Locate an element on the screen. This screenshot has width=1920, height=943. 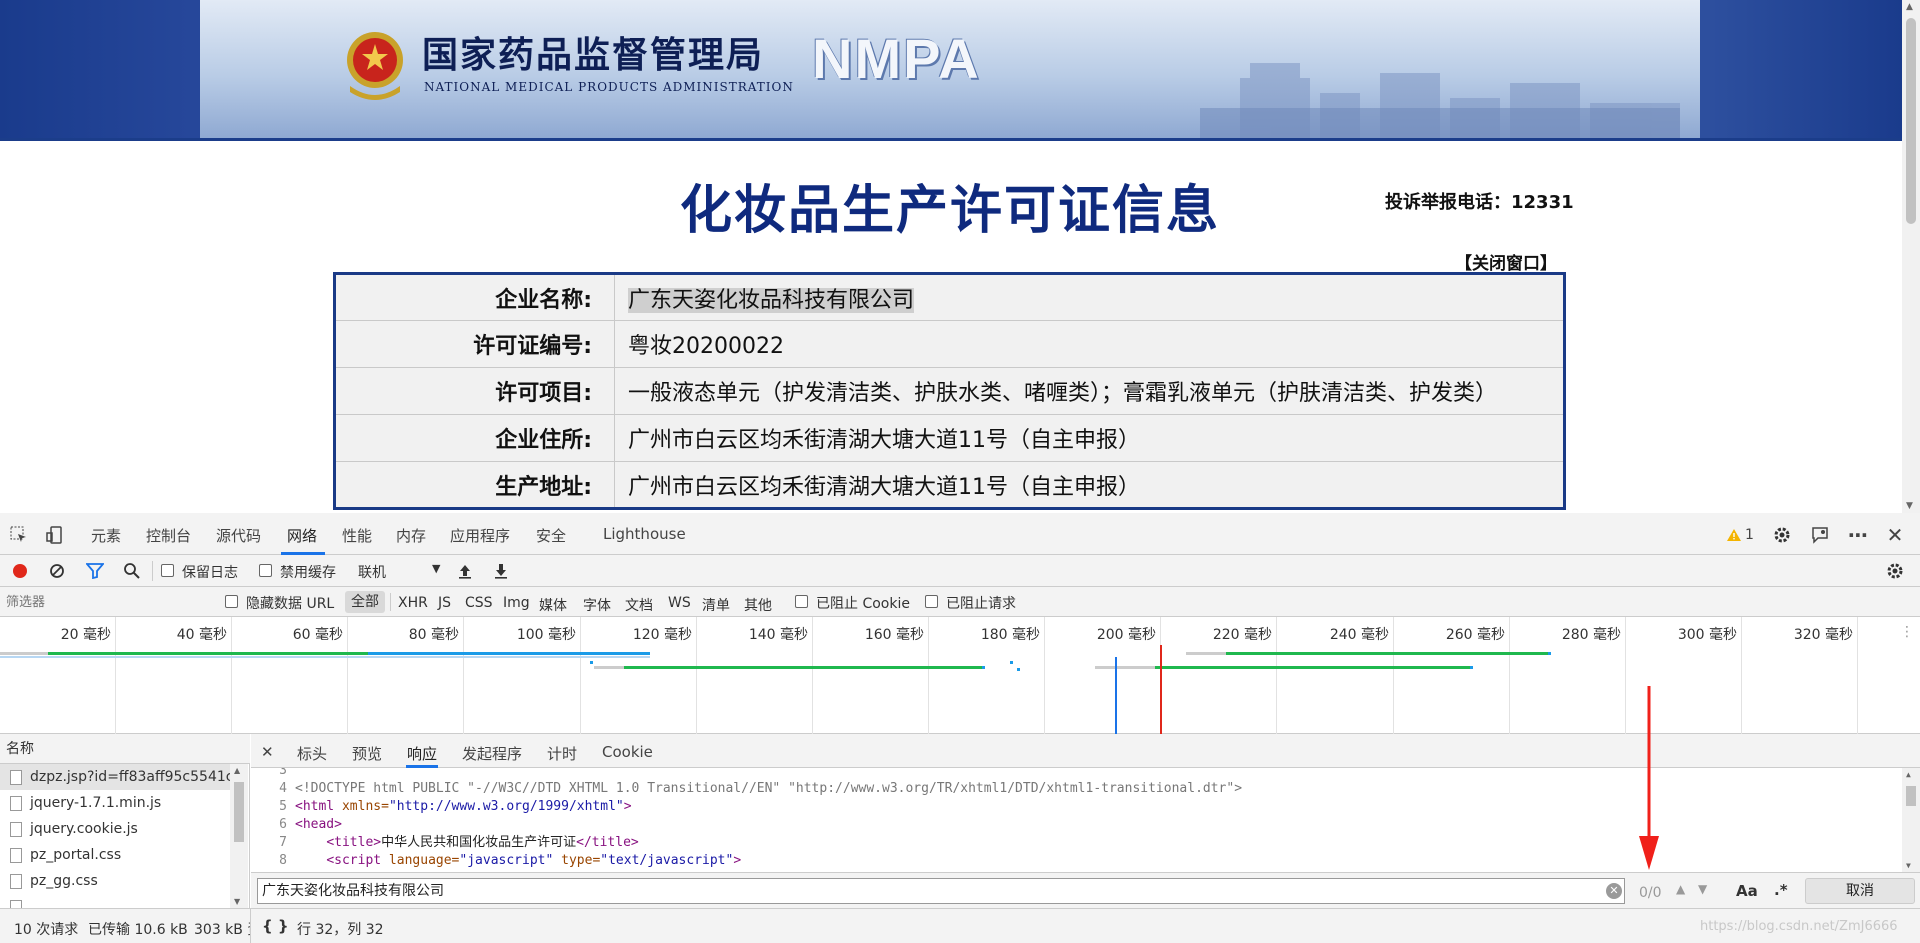
page-scrollbar: ▲ ▼ is located at coordinates (1911, 256).